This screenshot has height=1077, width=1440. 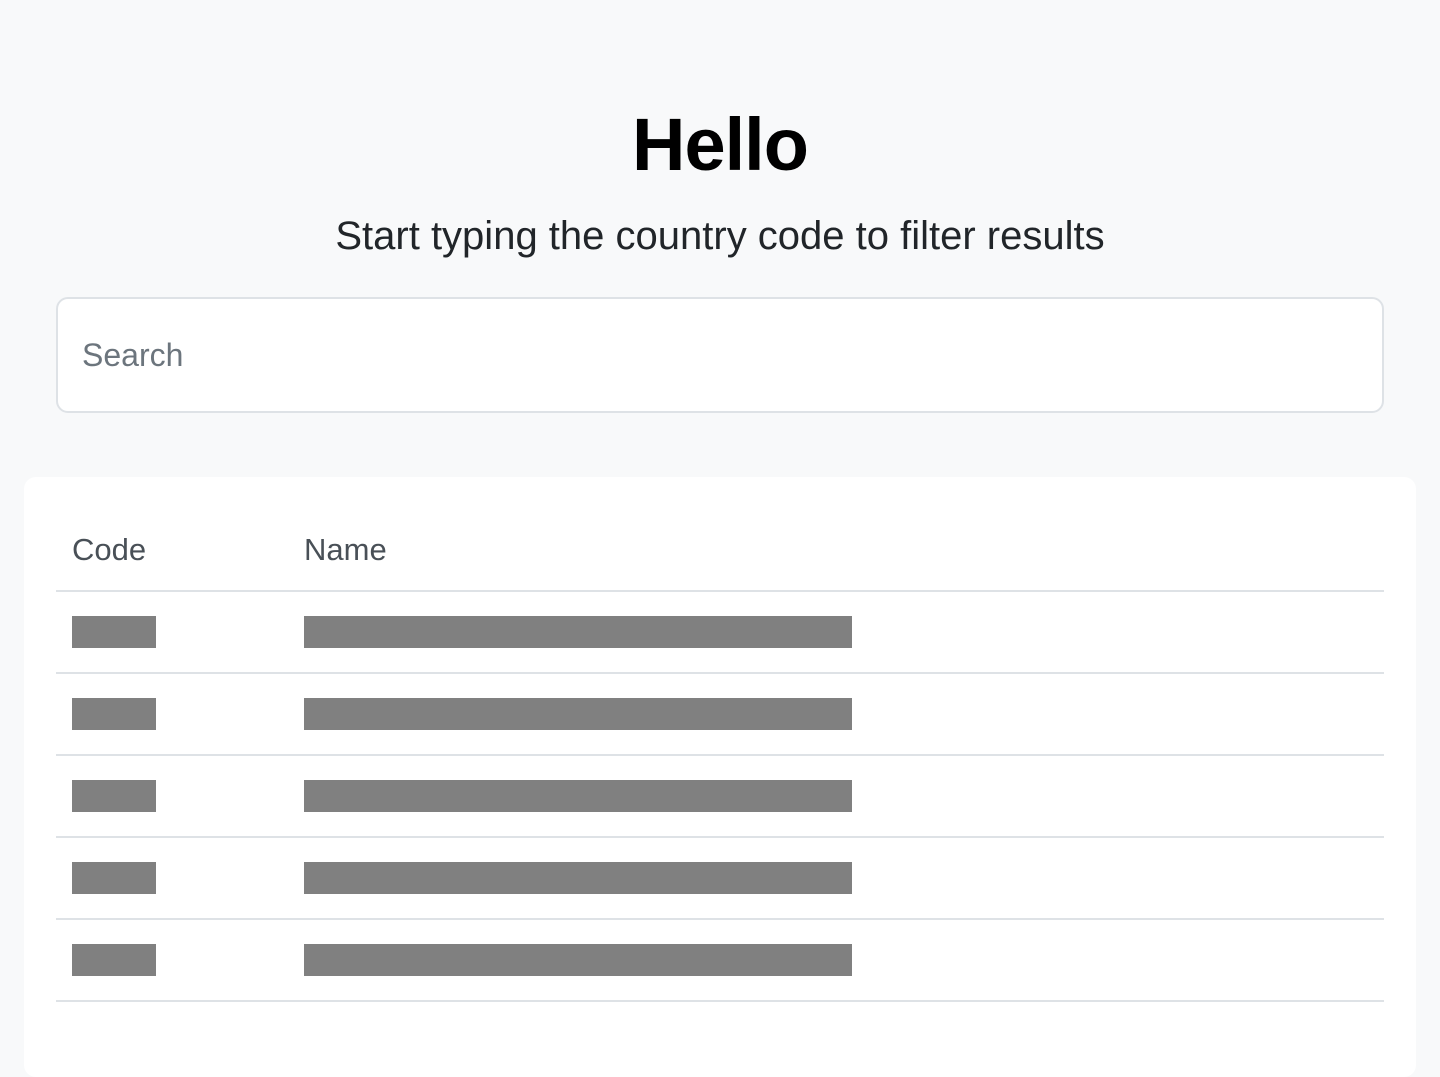 What do you see at coordinates (720, 355) in the screenshot?
I see `search-input` at bounding box center [720, 355].